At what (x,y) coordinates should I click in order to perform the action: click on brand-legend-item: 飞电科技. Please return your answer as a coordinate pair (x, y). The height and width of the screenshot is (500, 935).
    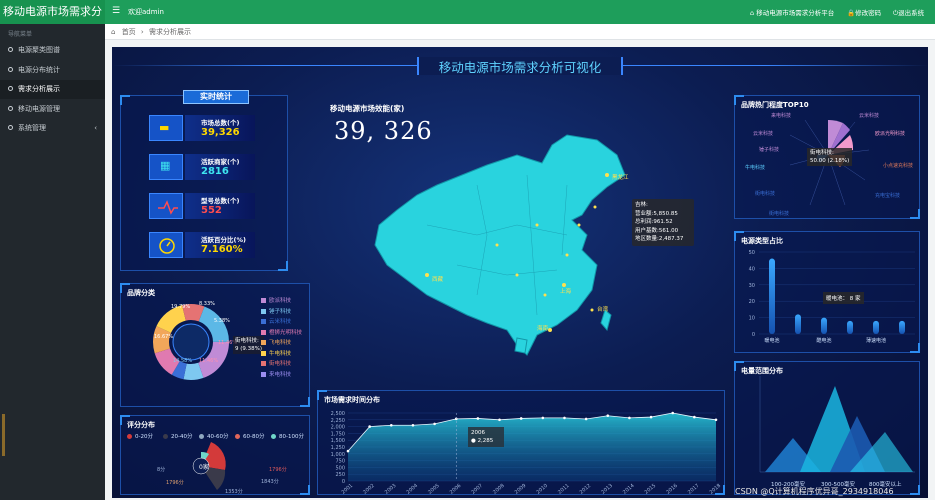
    Looking at the image, I should click on (276, 342).